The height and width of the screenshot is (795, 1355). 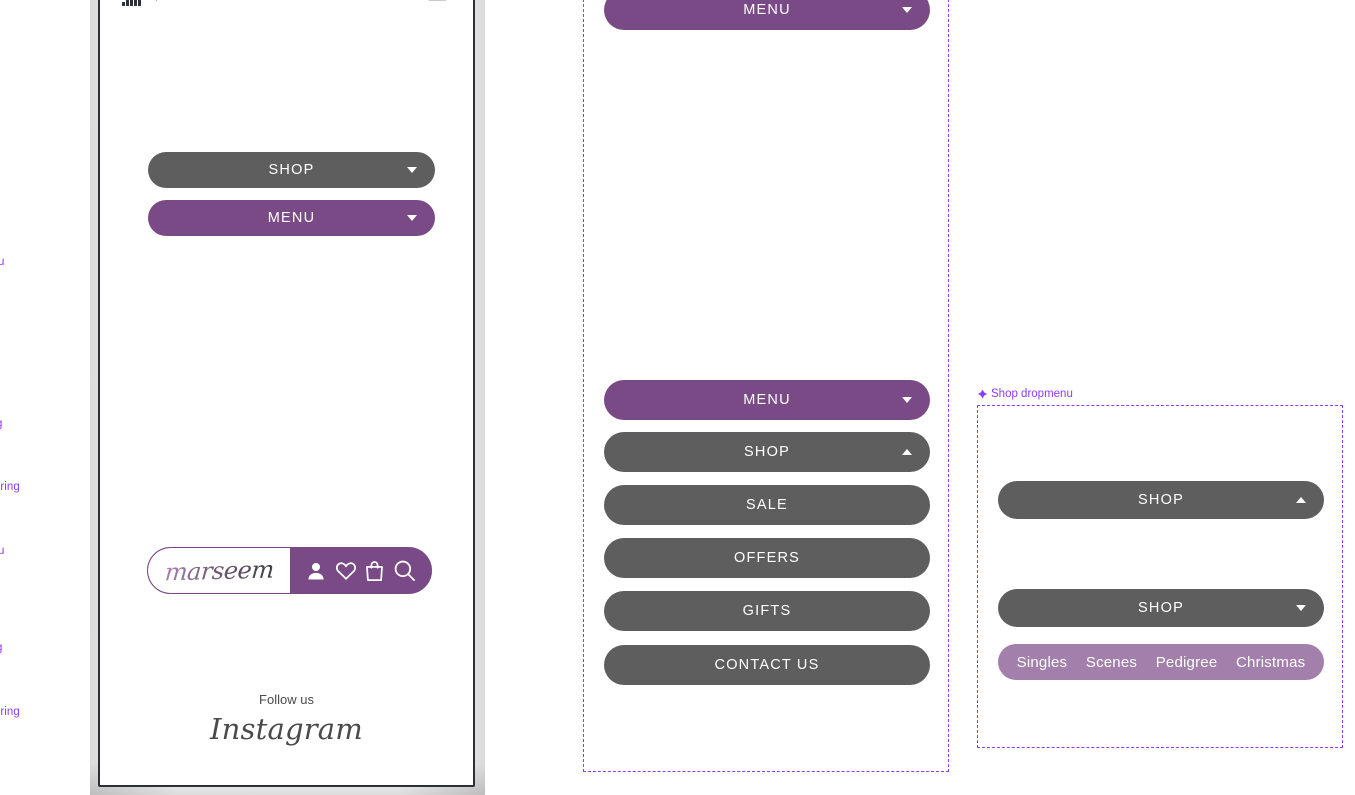 I want to click on battery-icon, so click(x=439, y=3).